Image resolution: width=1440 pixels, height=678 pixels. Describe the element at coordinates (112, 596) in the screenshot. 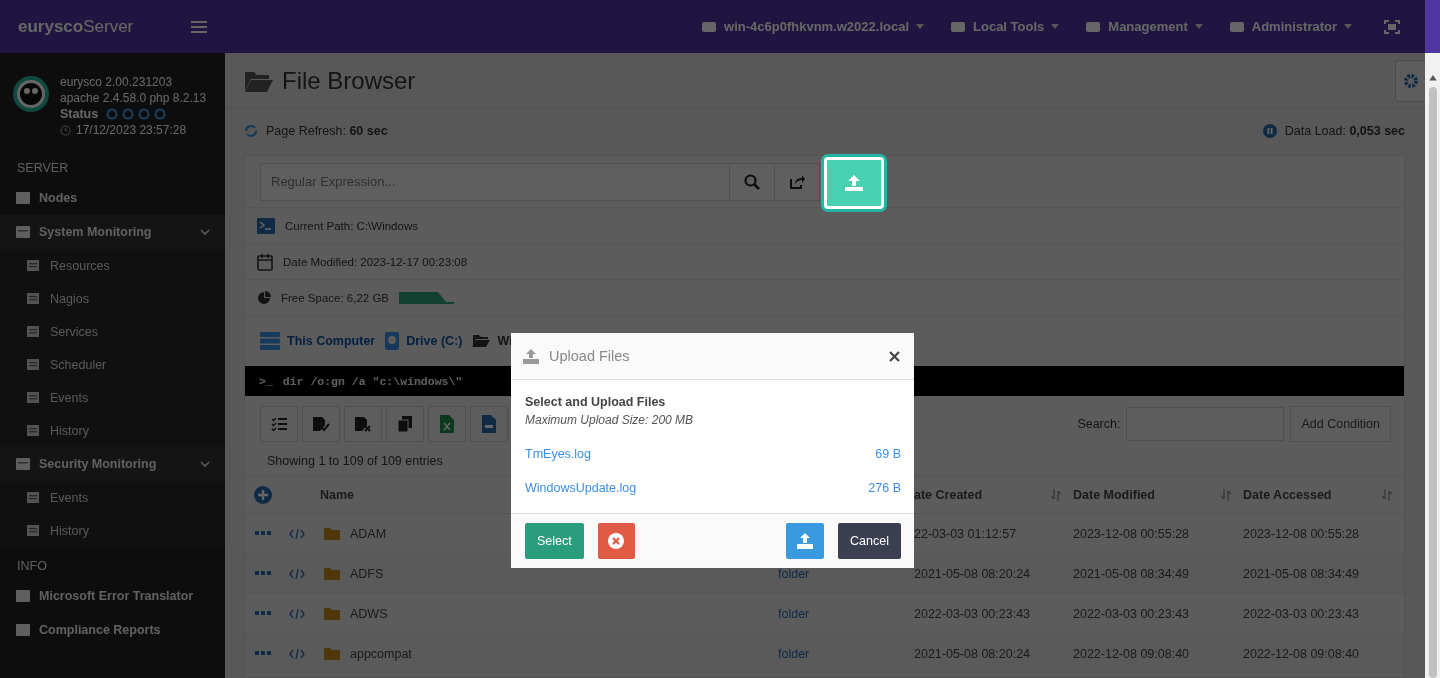

I see `nav-item: Microsoft Error Translator` at that location.